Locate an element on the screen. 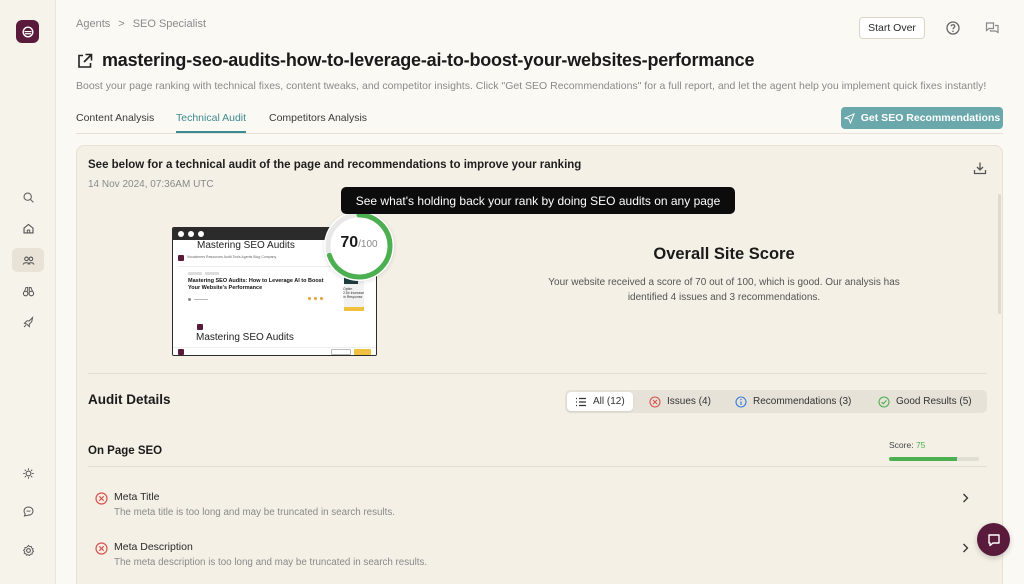  sidebar-agents is located at coordinates (28, 260).